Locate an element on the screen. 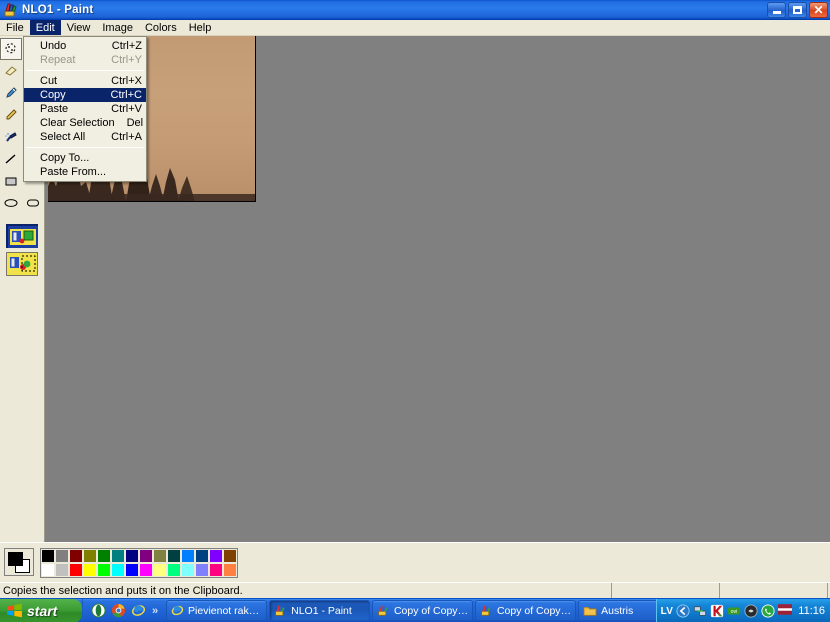 The height and width of the screenshot is (622, 830). close-button: ✕ is located at coordinates (818, 10).